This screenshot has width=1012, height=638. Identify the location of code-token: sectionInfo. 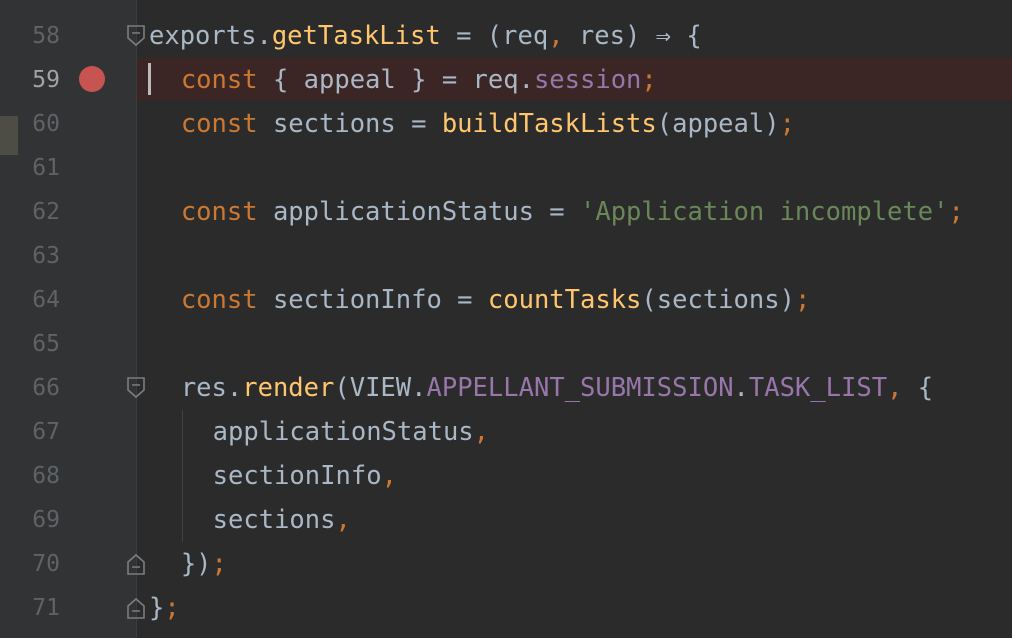
(297, 476).